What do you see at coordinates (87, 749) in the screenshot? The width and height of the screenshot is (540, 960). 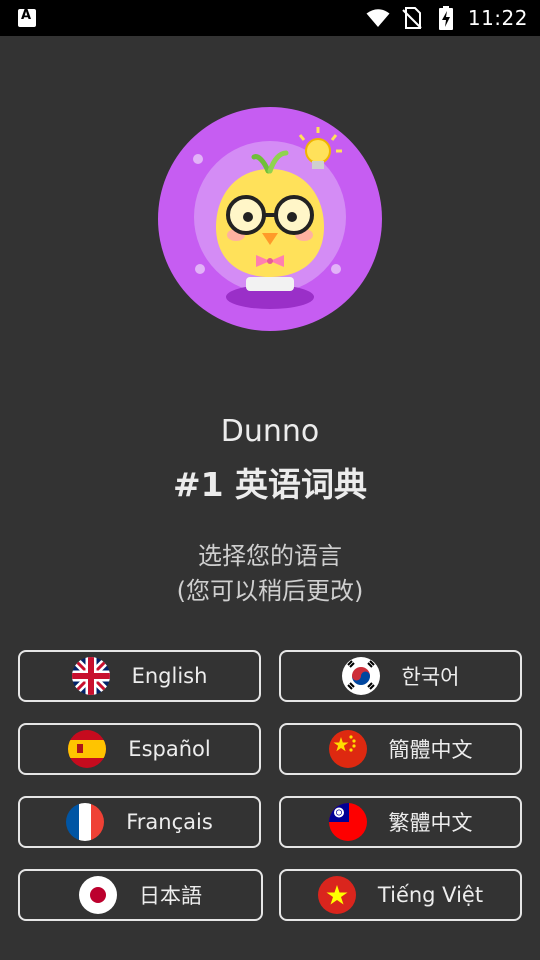 I see `spain-flag-icon` at bounding box center [87, 749].